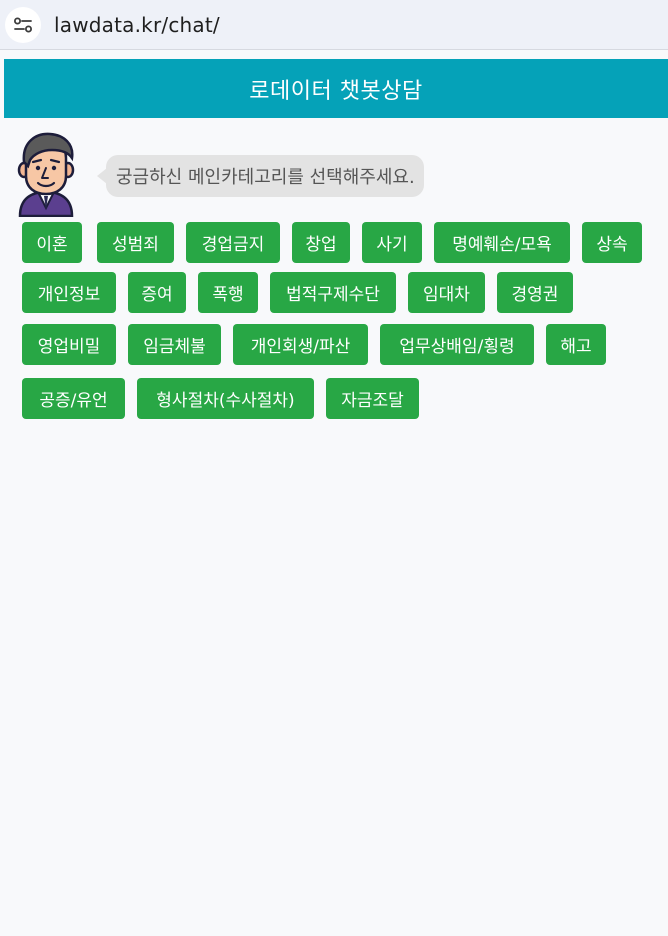 This screenshot has width=668, height=936. I want to click on tune-icon, so click(23, 25).